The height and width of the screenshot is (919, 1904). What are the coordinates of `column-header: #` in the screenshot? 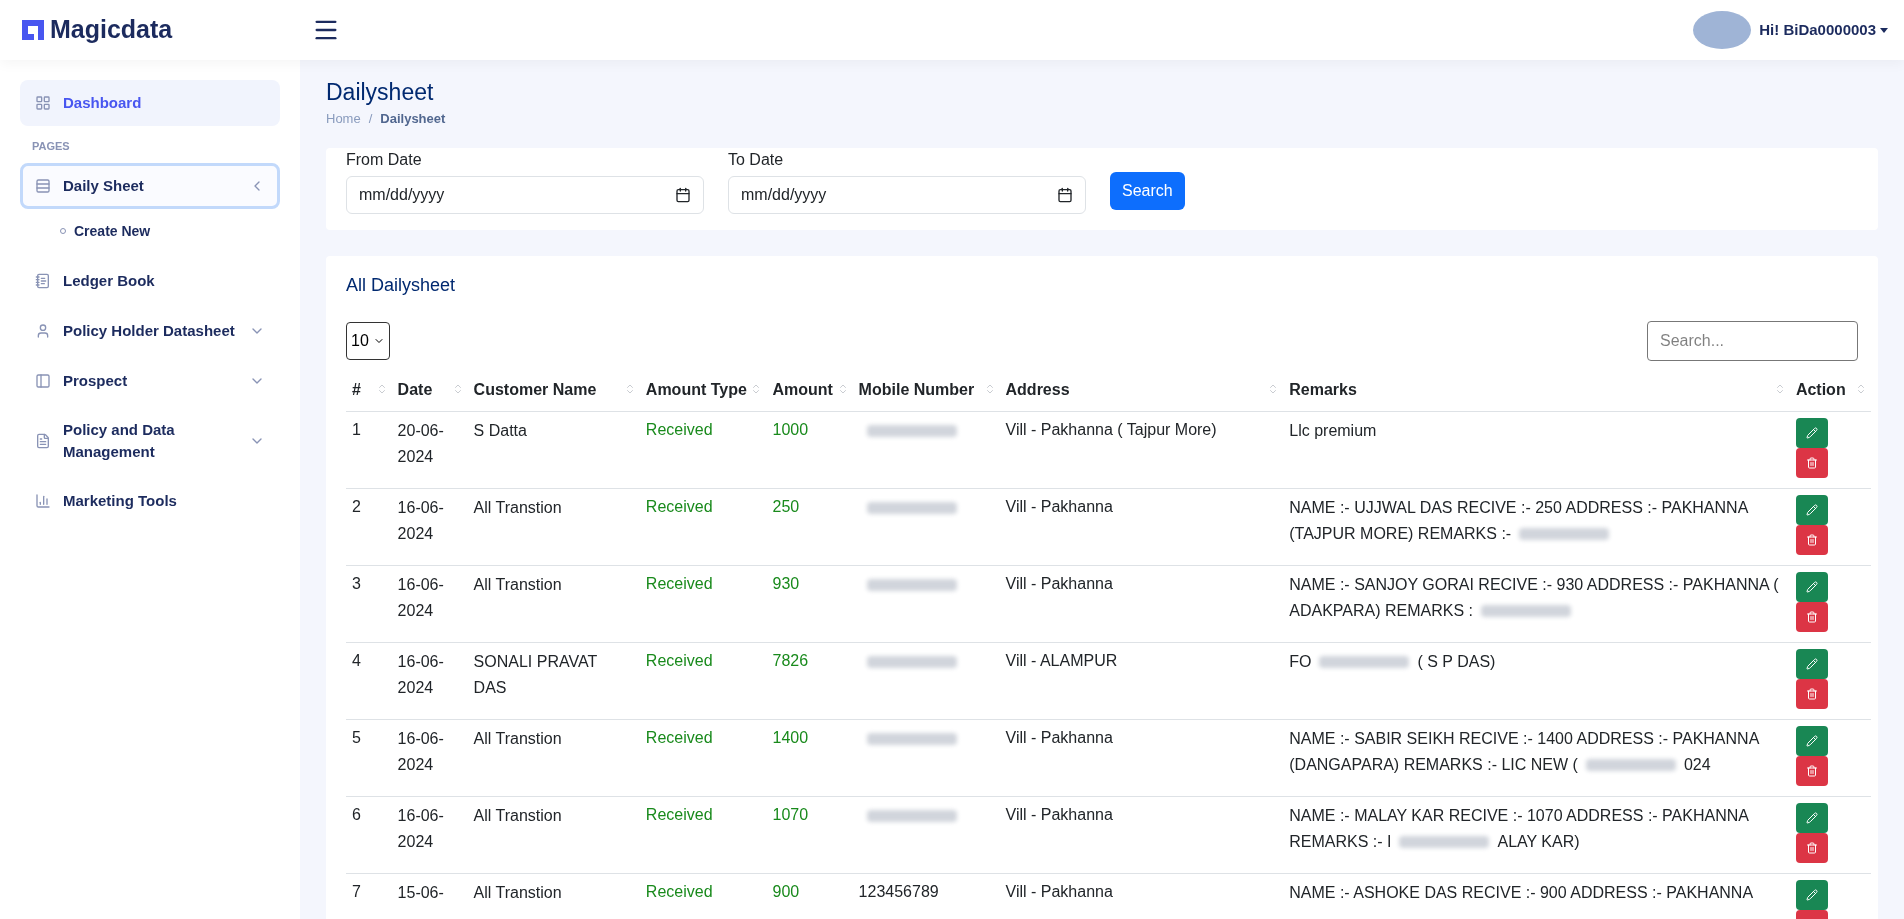 It's located at (369, 390).